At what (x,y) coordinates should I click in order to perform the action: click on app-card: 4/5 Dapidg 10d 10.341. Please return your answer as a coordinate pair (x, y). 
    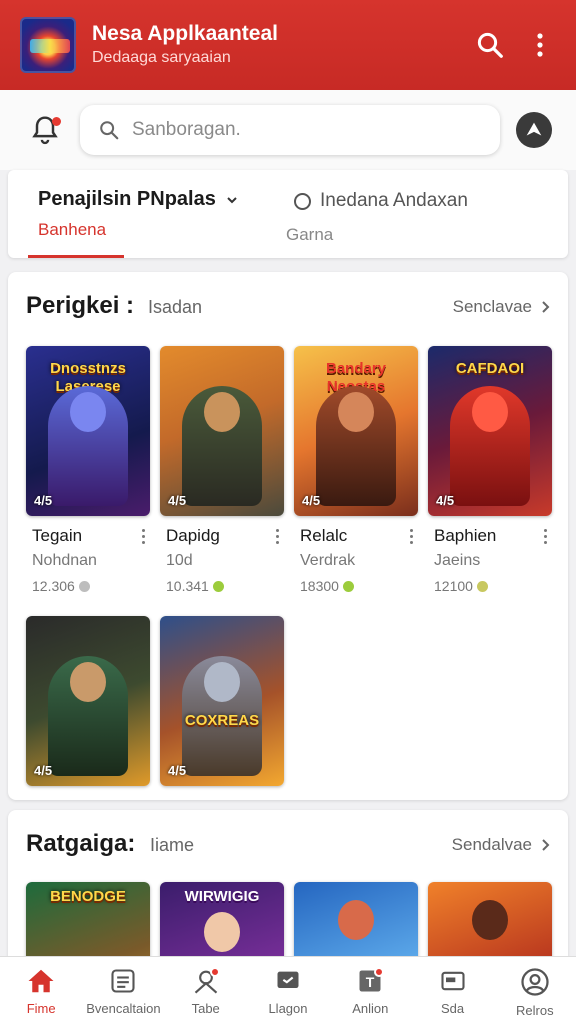
    Looking at the image, I should click on (222, 470).